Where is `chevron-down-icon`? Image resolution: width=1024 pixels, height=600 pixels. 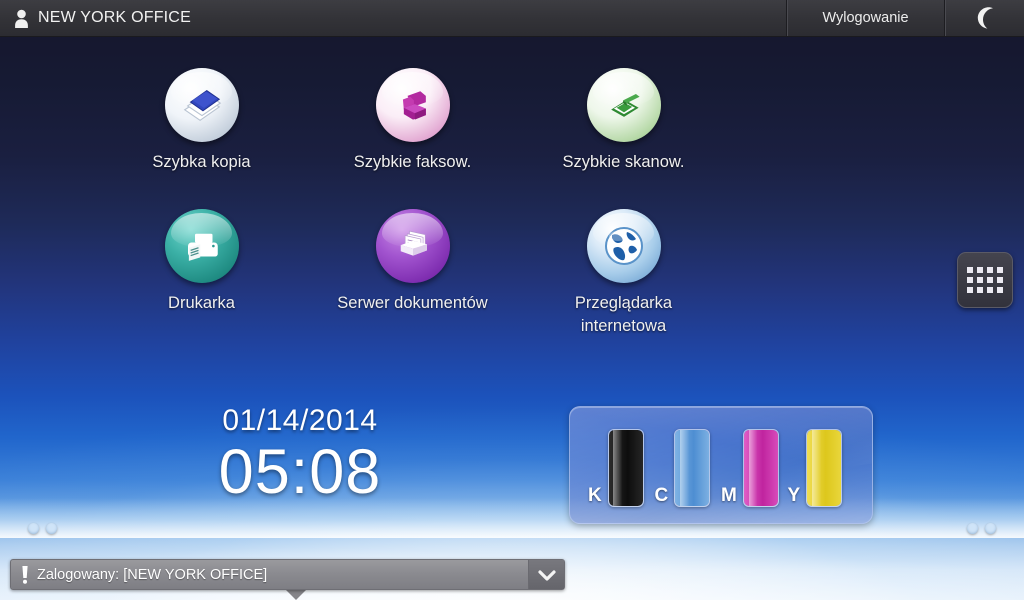 chevron-down-icon is located at coordinates (546, 575).